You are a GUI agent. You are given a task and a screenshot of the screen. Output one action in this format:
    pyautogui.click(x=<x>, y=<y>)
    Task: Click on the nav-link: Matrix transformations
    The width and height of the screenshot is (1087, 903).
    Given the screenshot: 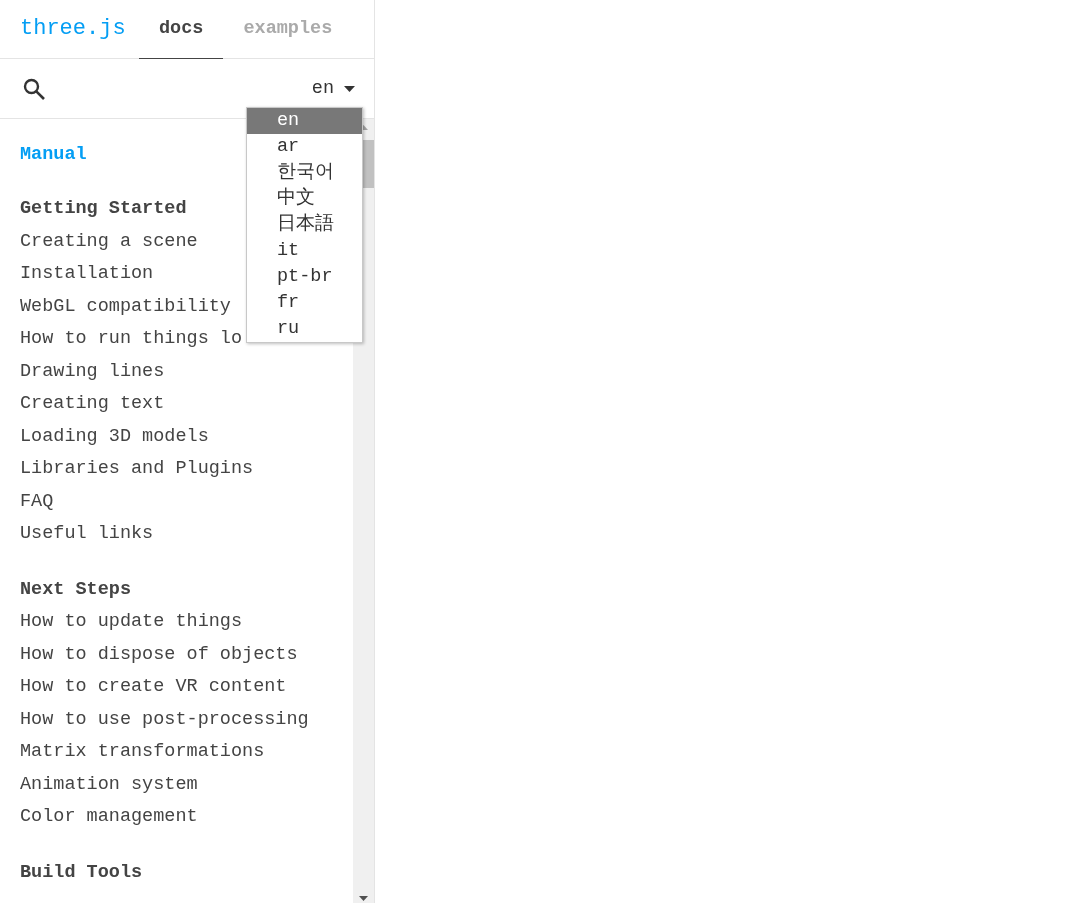 What is the action you would take?
    pyautogui.click(x=142, y=752)
    